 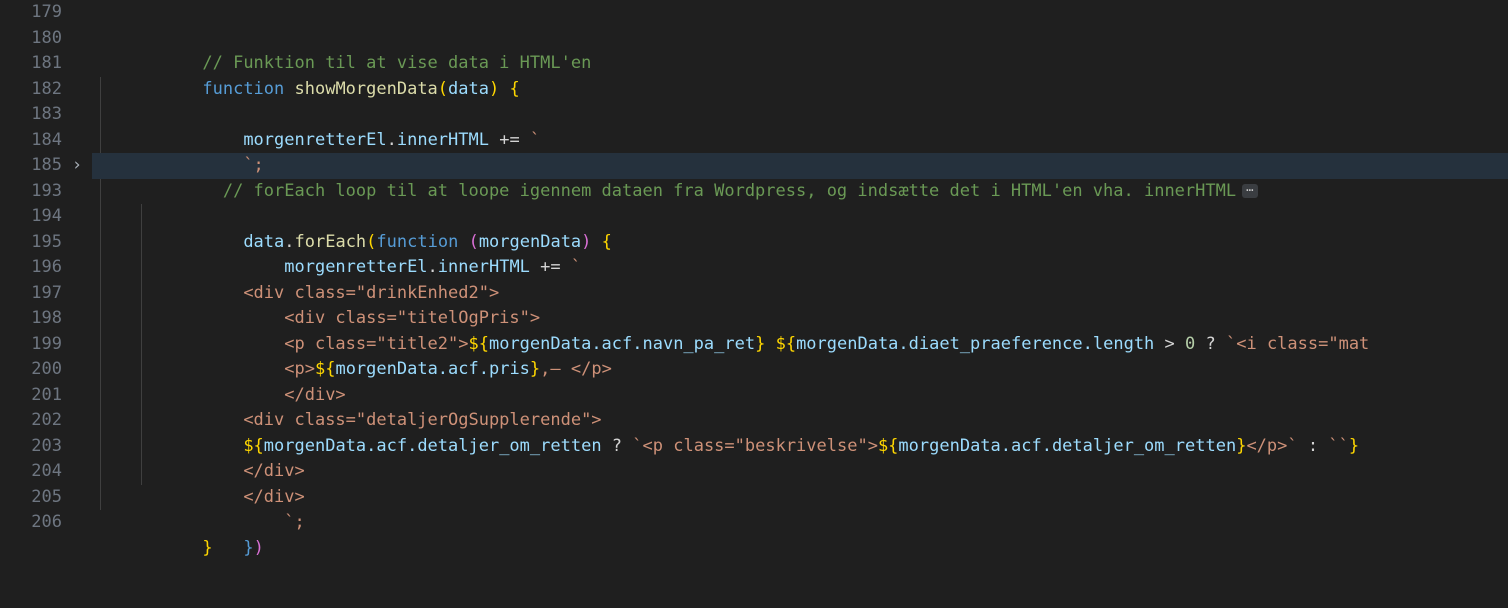 What do you see at coordinates (77, 166) in the screenshot?
I see `fold-chevron-icon: ›` at bounding box center [77, 166].